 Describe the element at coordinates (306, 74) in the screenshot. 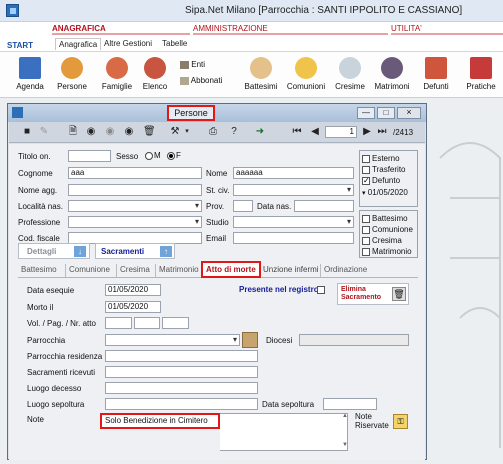

I see `comunioni-button: Comunioni` at that location.